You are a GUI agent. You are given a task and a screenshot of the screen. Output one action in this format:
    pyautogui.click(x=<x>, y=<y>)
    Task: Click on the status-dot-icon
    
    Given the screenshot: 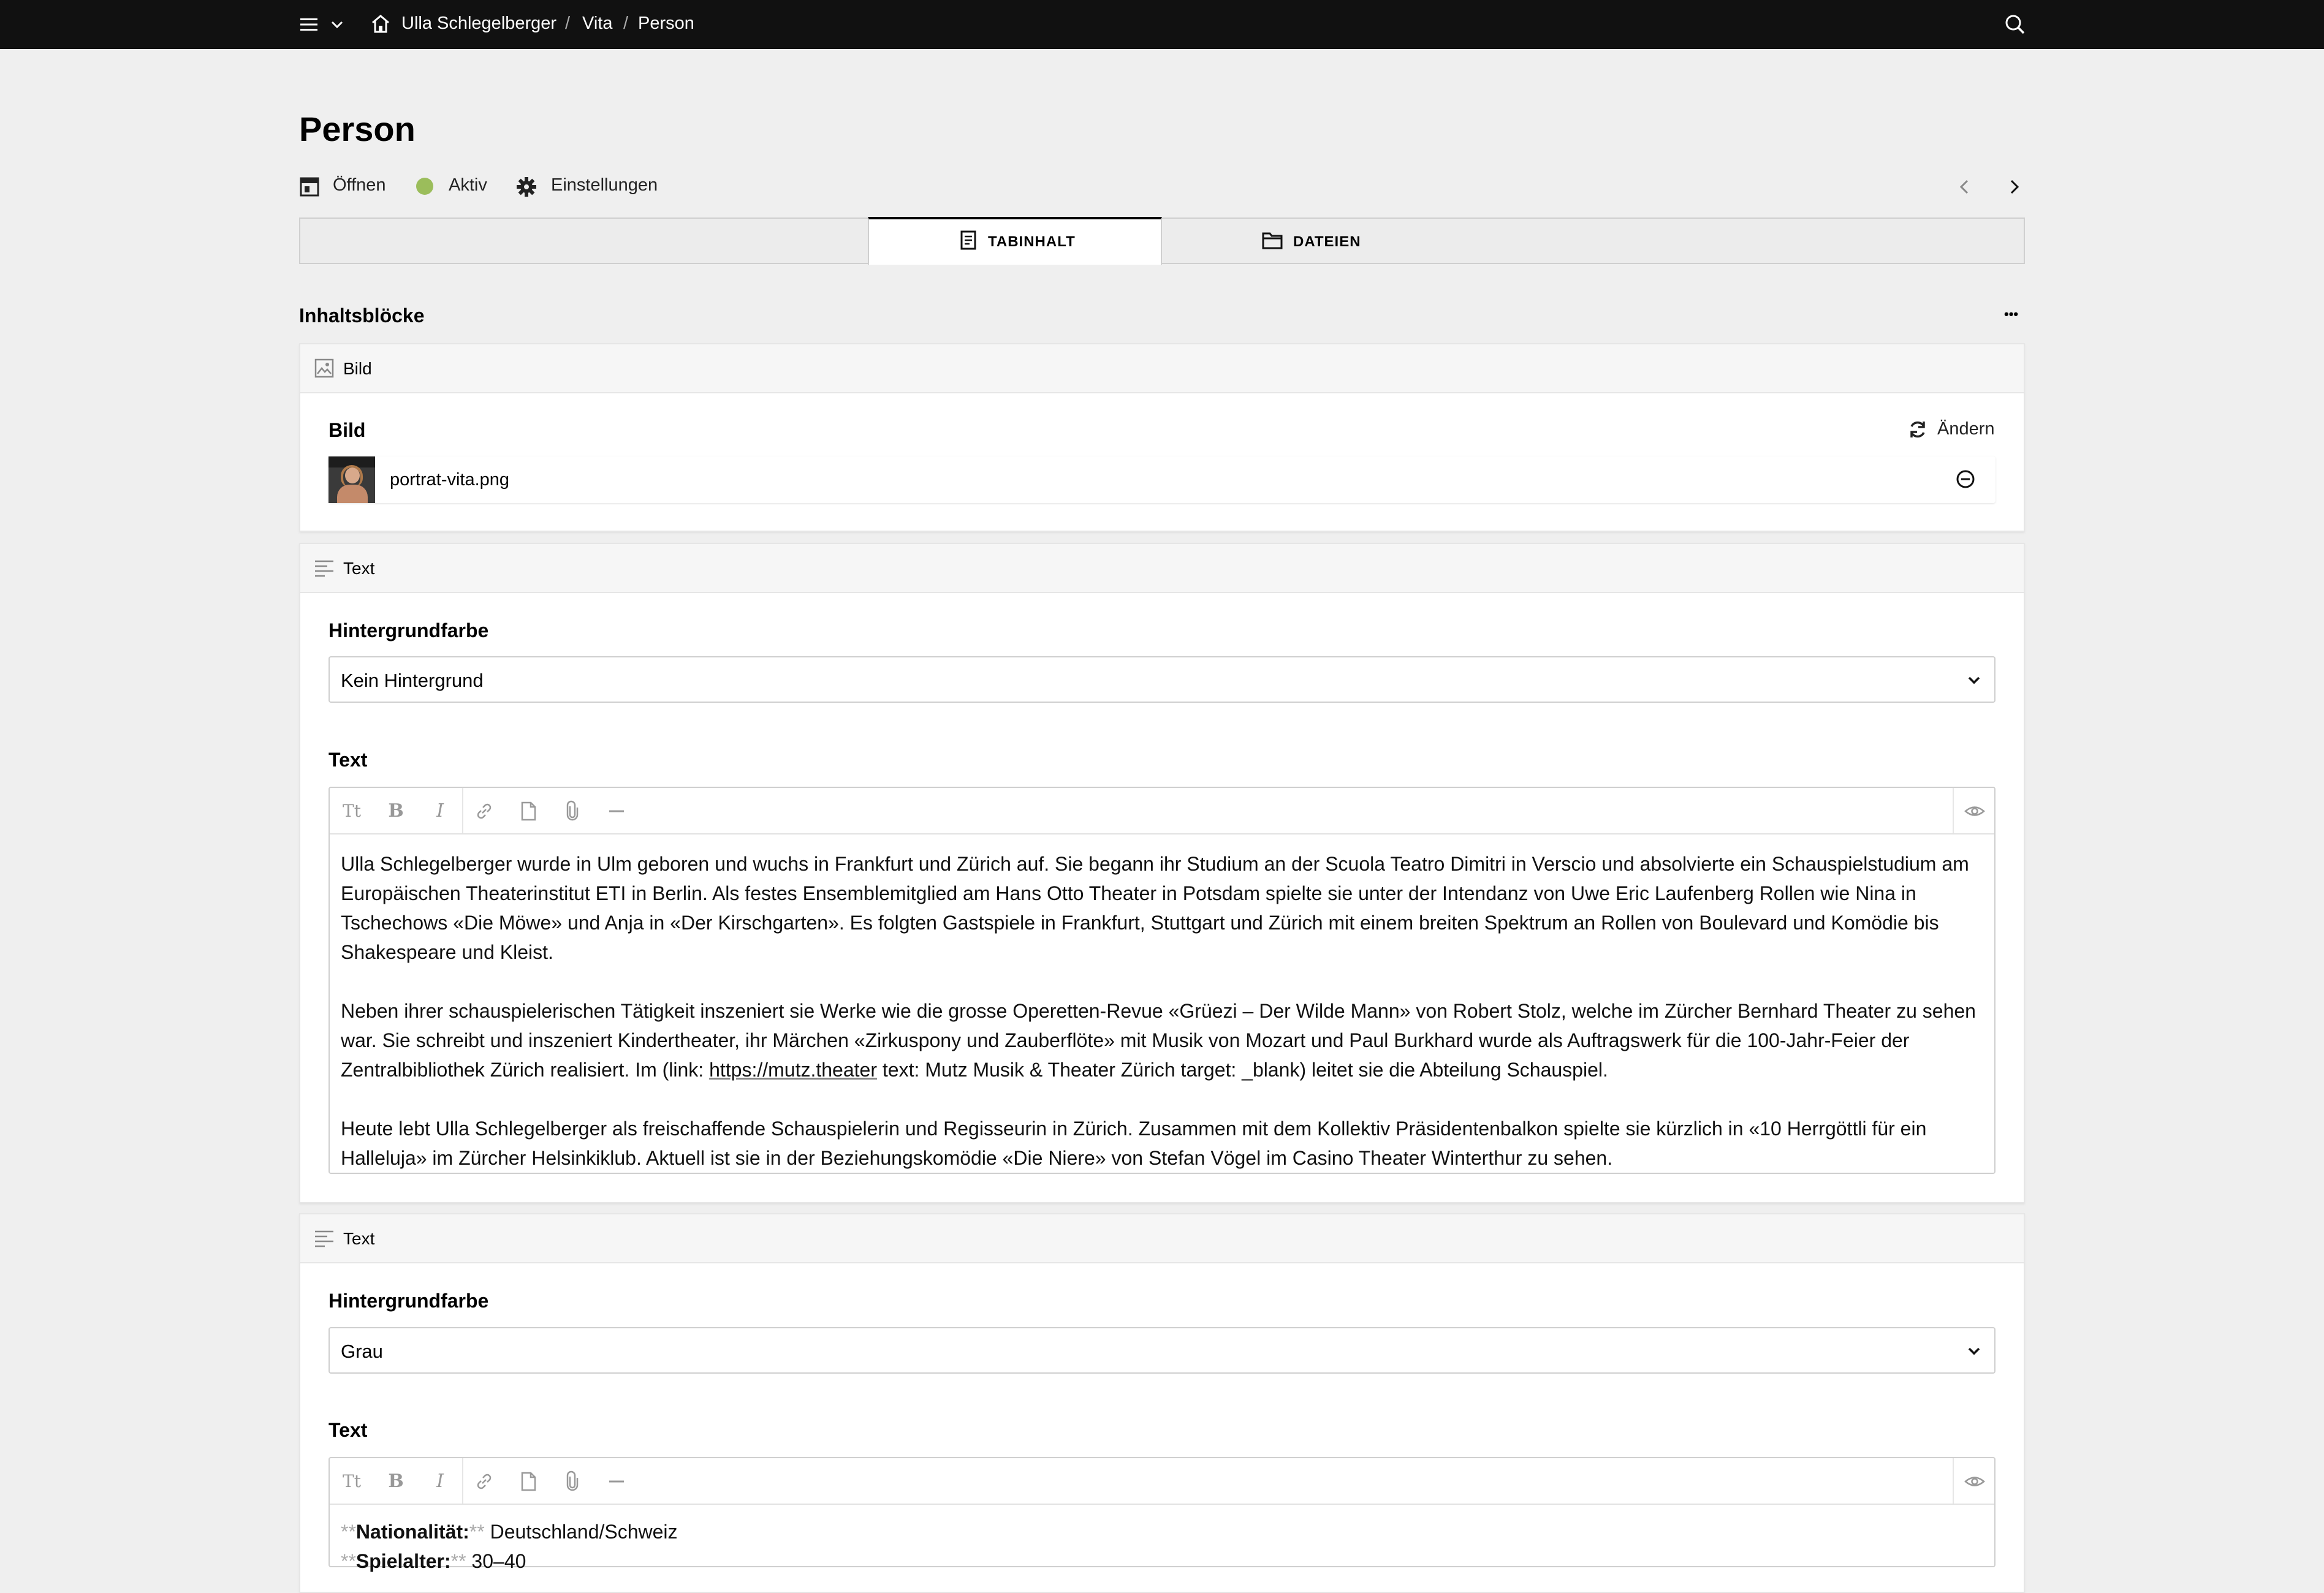 What is the action you would take?
    pyautogui.click(x=424, y=186)
    